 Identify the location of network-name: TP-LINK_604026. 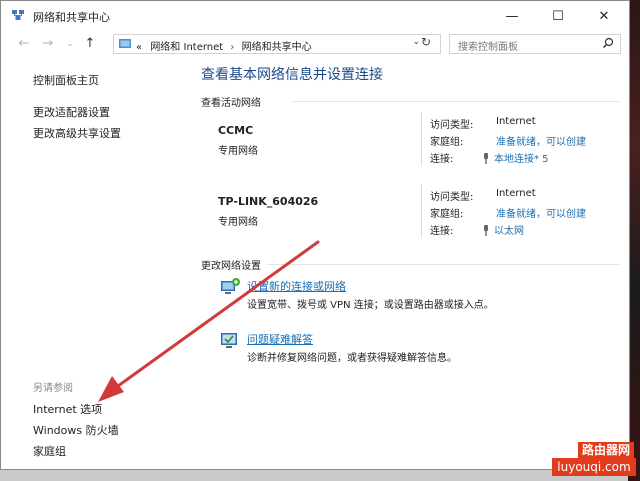
(268, 201).